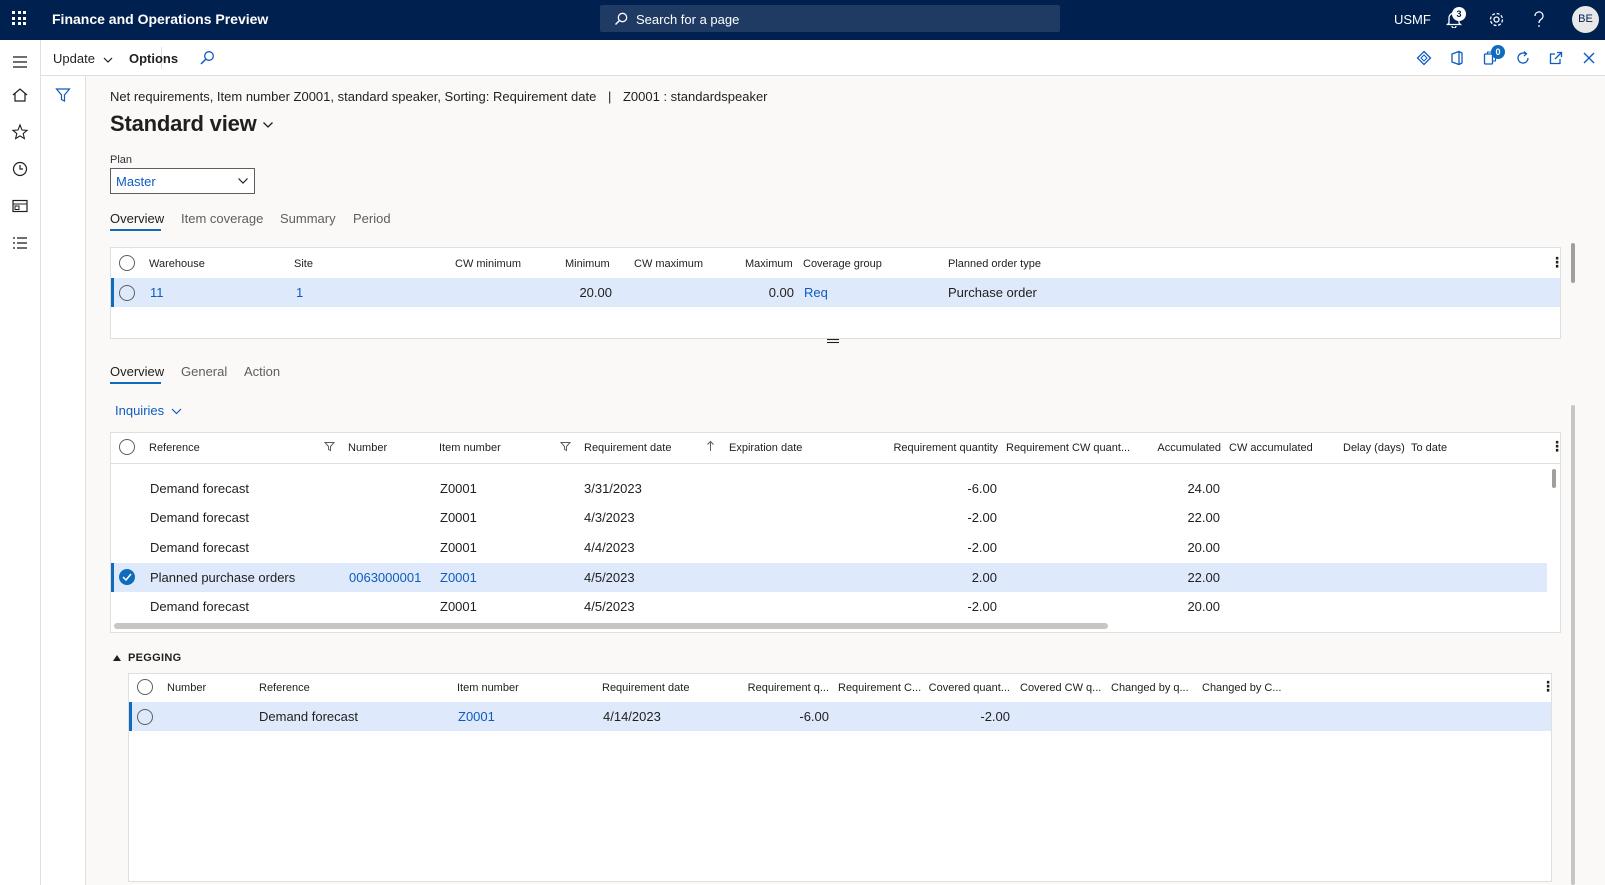 Image resolution: width=1605 pixels, height=885 pixels. Describe the element at coordinates (20, 169) in the screenshot. I see `recent-clock-icon` at that location.